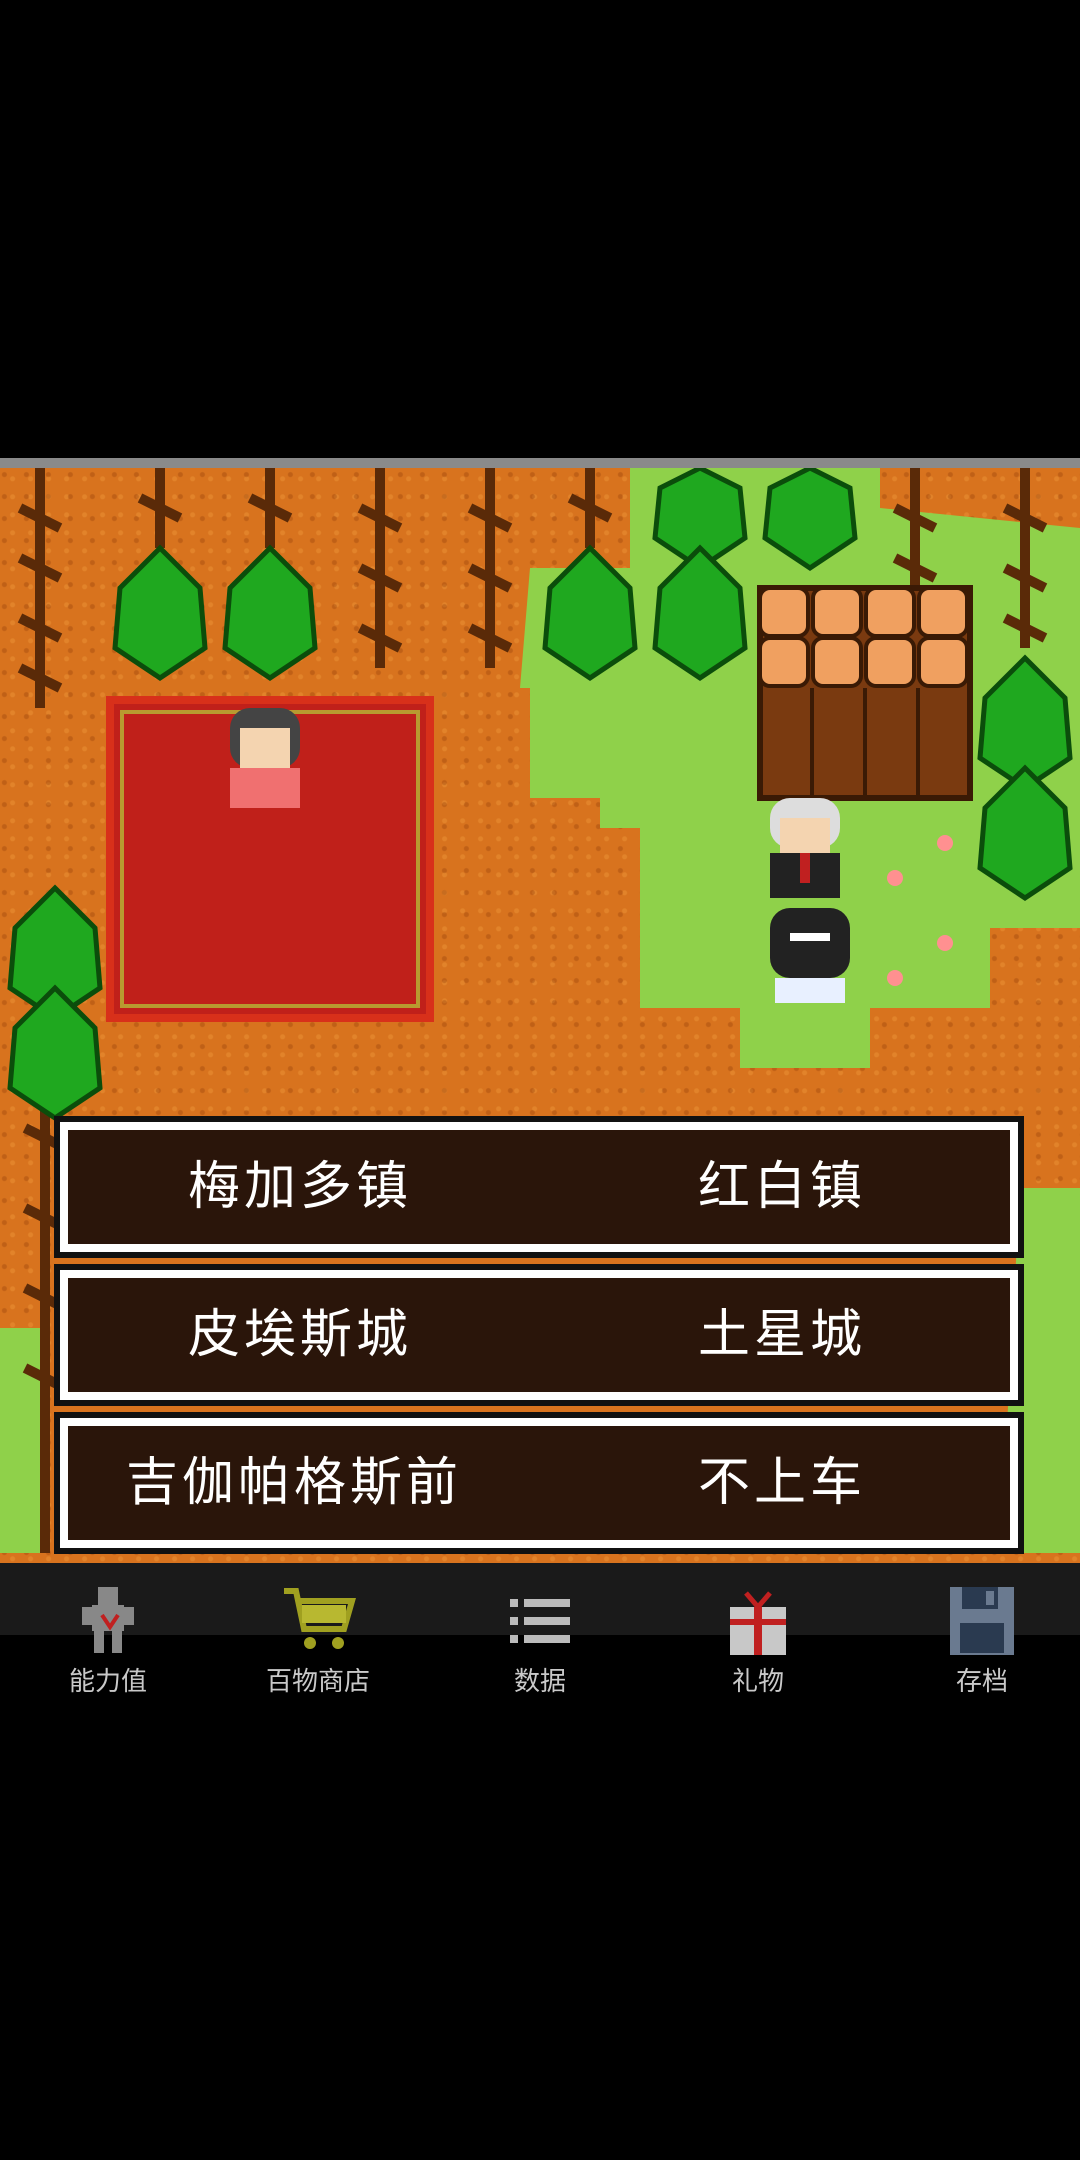 The image size is (1080, 2160). I want to click on nav-label: 百物商店, so click(317, 1682).